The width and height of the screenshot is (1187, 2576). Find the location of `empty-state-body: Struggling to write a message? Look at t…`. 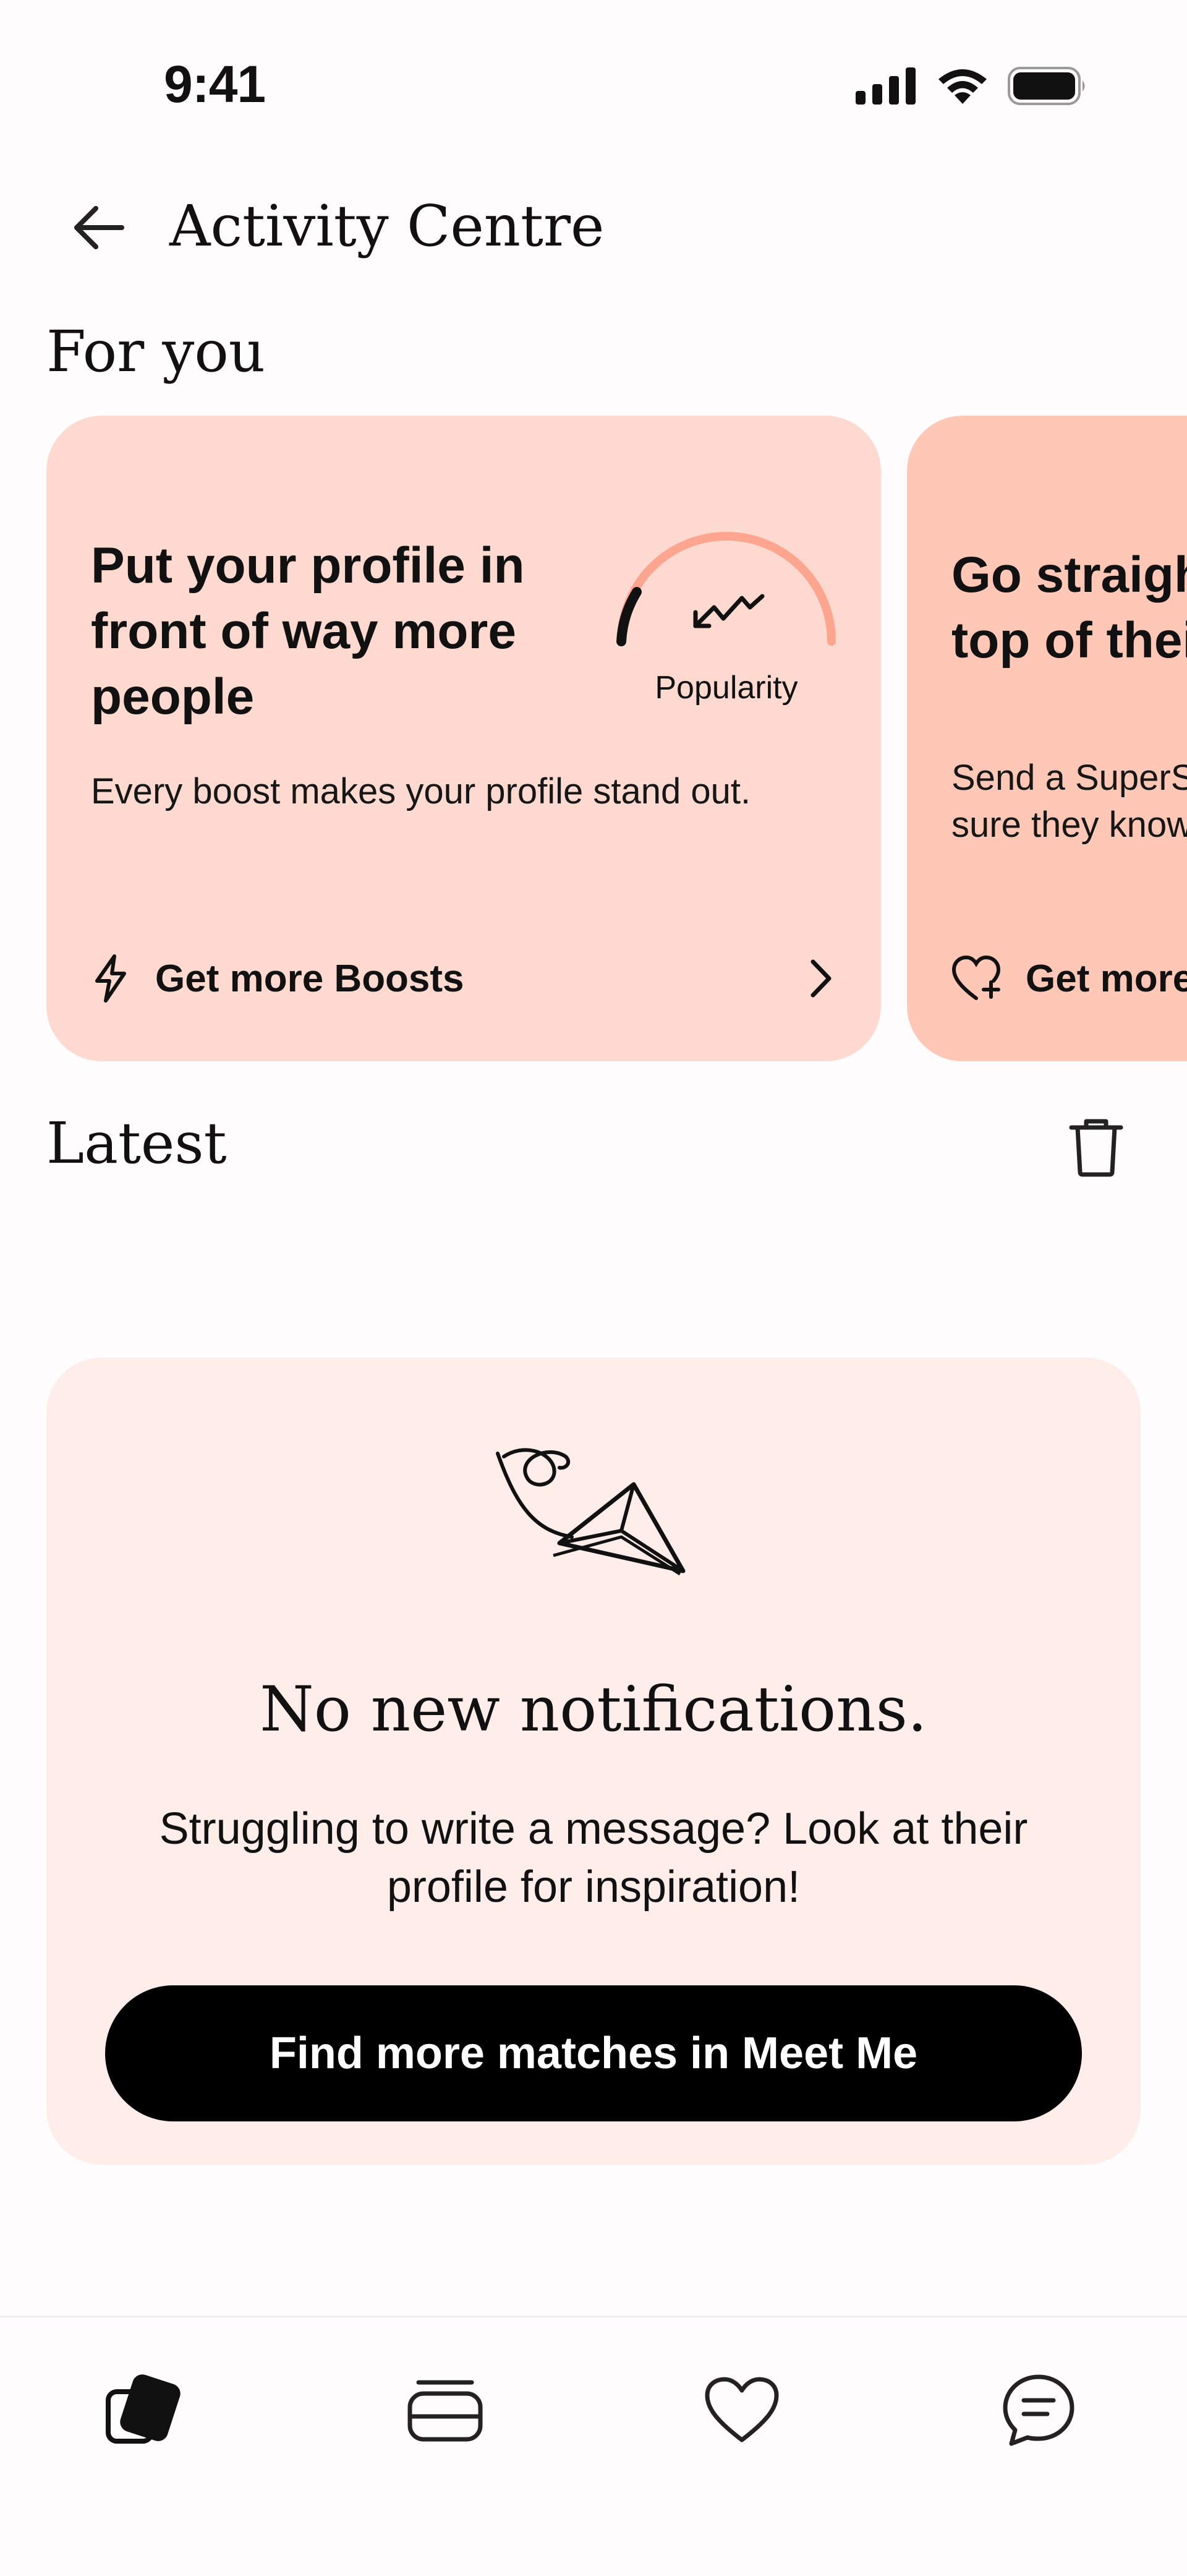

empty-state-body: Struggling to write a message? Look at t… is located at coordinates (593, 1858).